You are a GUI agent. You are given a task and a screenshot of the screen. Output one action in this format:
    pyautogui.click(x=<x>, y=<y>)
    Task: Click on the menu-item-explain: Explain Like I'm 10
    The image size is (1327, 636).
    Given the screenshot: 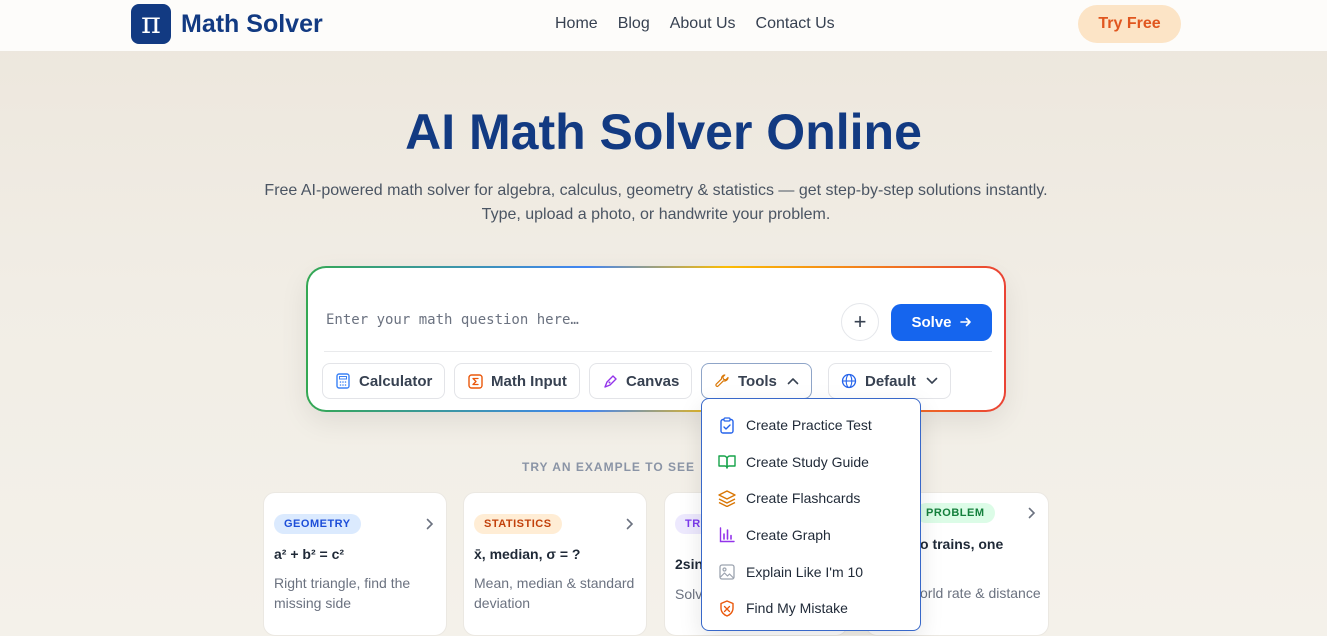 What is the action you would take?
    pyautogui.click(x=811, y=571)
    